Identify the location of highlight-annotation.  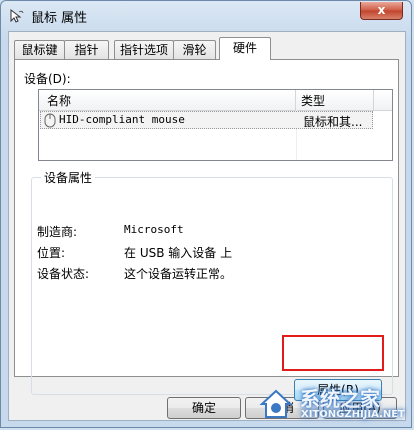
(333, 353).